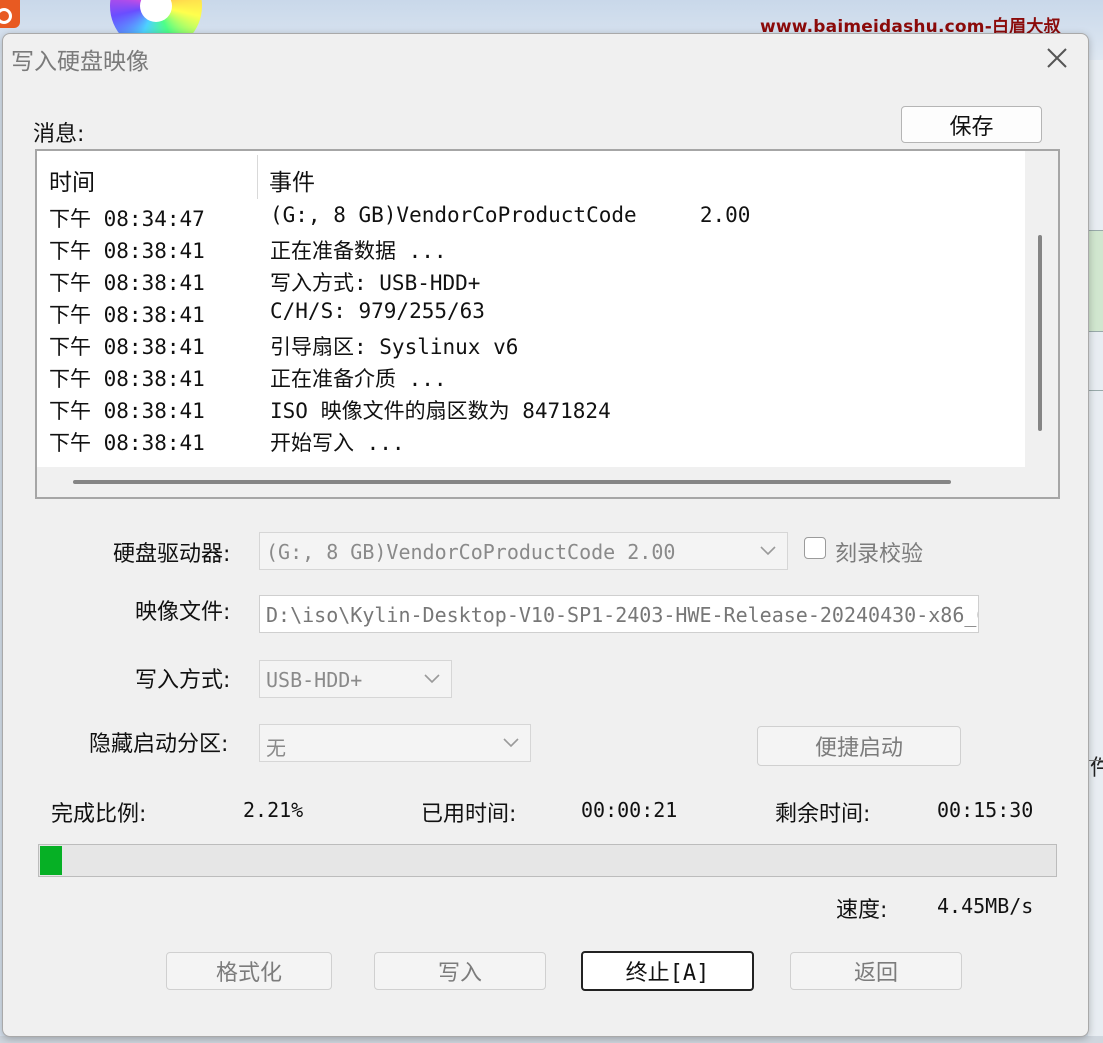 The width and height of the screenshot is (1103, 1043). What do you see at coordinates (159, 744) in the screenshot?
I see `hidden-partition-label: 隐藏启动分区:` at bounding box center [159, 744].